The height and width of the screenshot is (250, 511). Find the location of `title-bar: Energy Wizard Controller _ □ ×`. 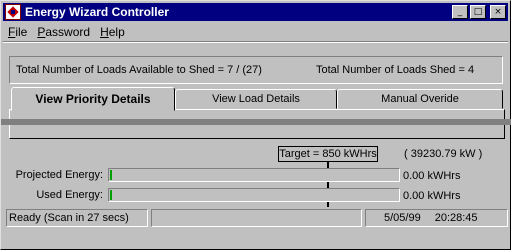

title-bar: Energy Wizard Controller _ □ × is located at coordinates (255, 12).